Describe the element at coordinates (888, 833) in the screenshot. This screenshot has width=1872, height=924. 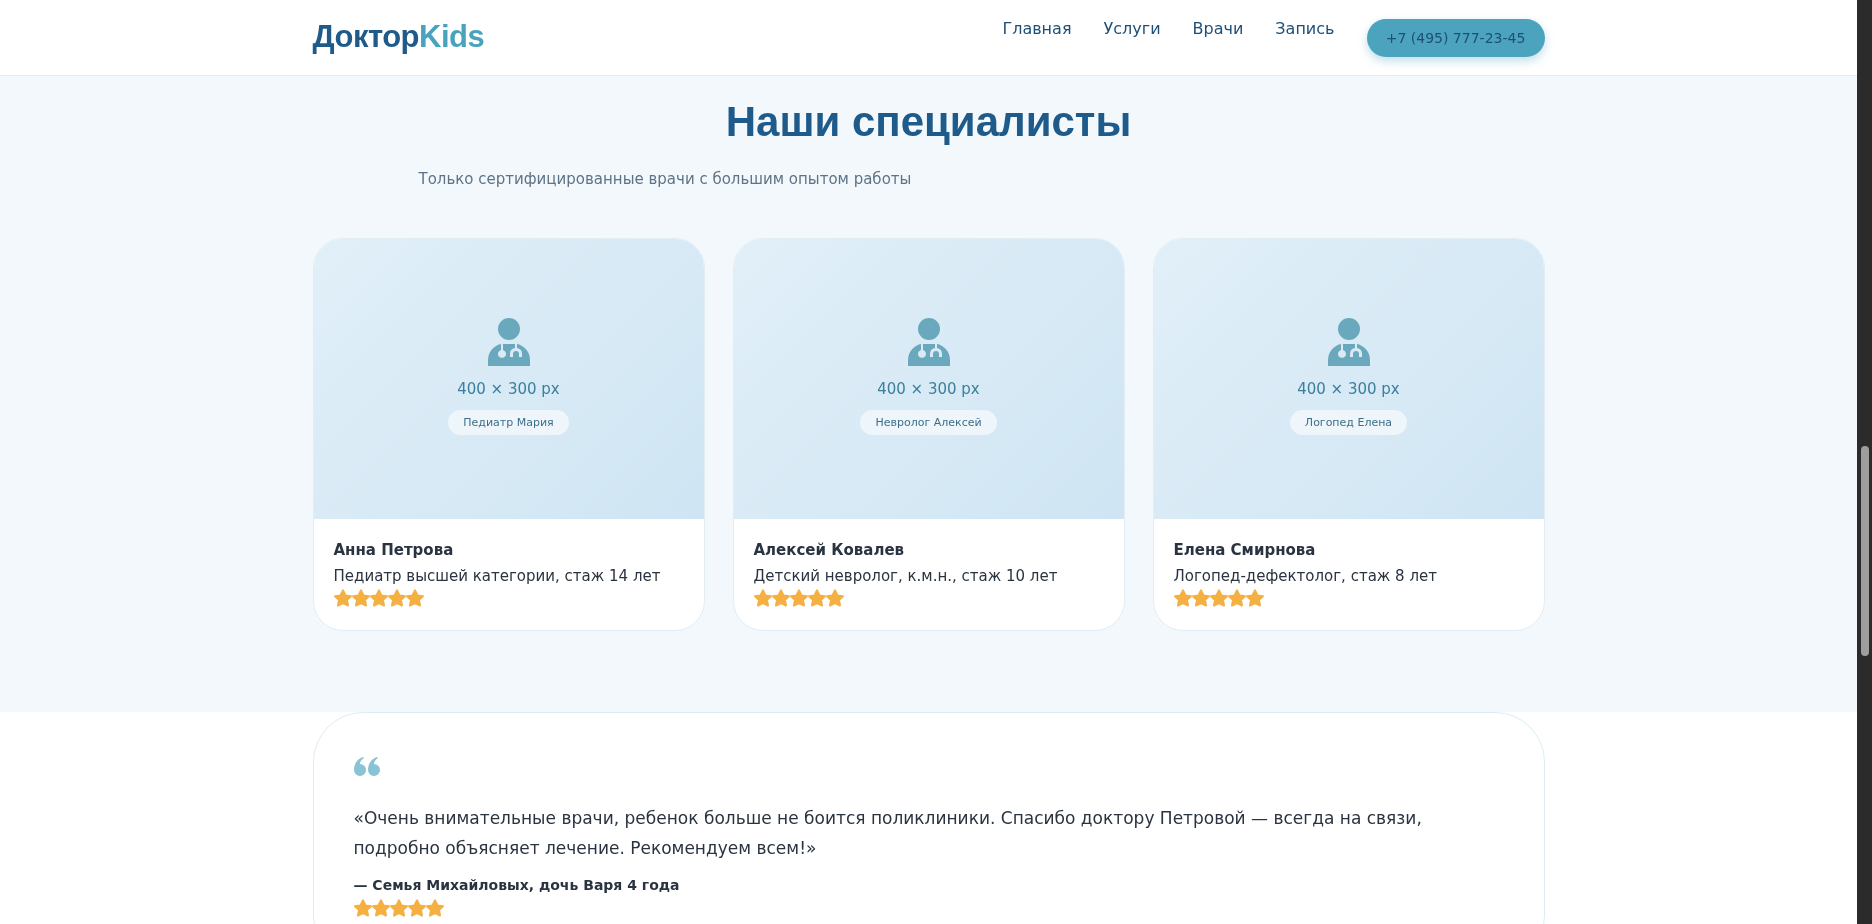
I see `testimonial-text: «Очень внимательные врачи, ребенок больше не боится поликлиники. Спасибо доктору Петровой — всегда на связи, подробно объясняет лечение. Рекомендуем всем!»` at that location.